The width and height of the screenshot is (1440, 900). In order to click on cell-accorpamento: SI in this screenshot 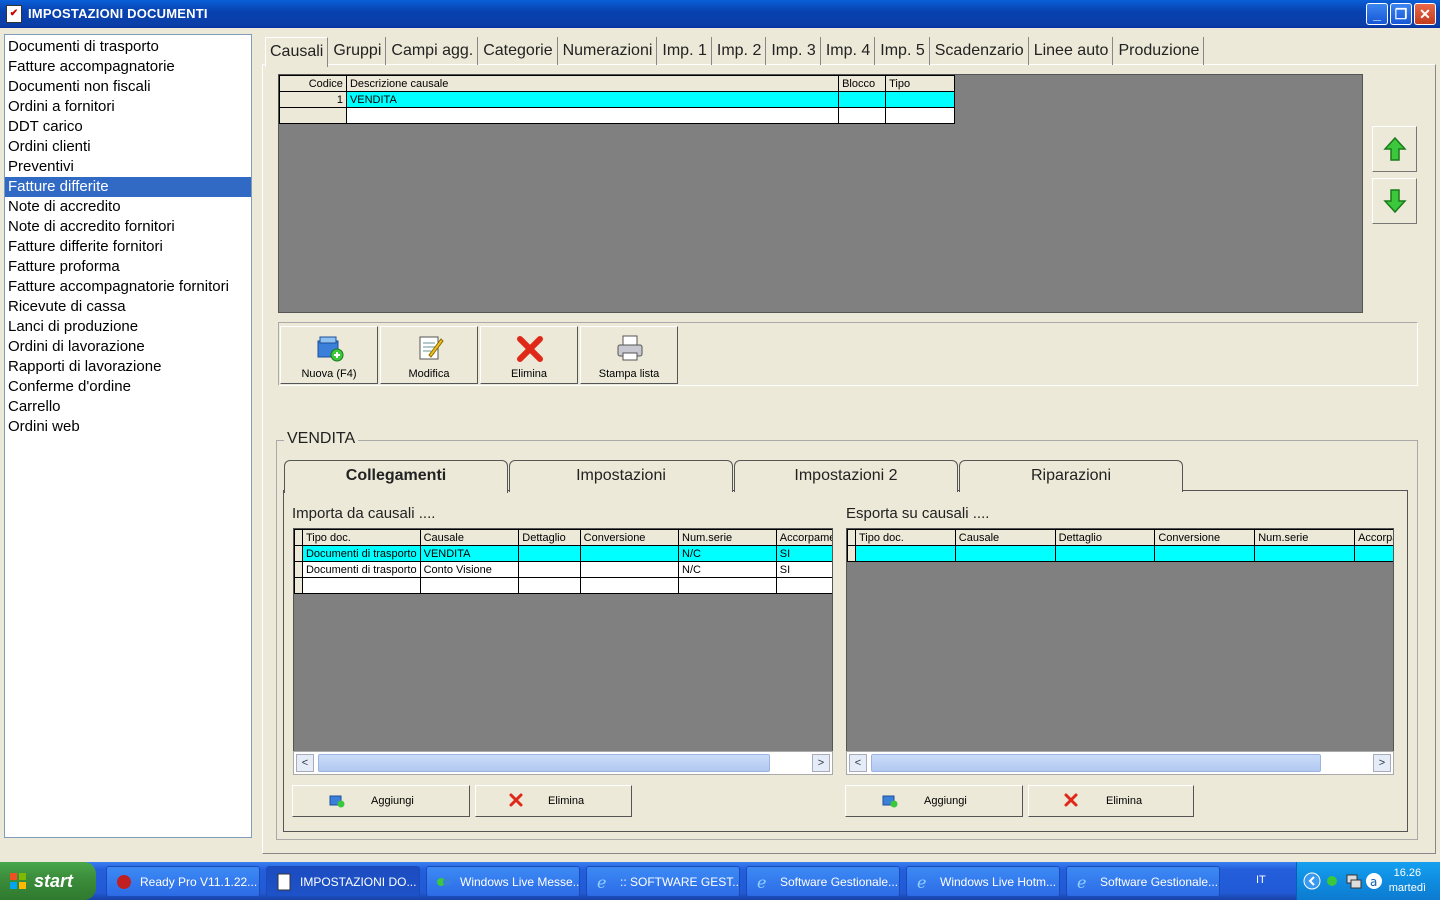, I will do `click(803, 569)`.